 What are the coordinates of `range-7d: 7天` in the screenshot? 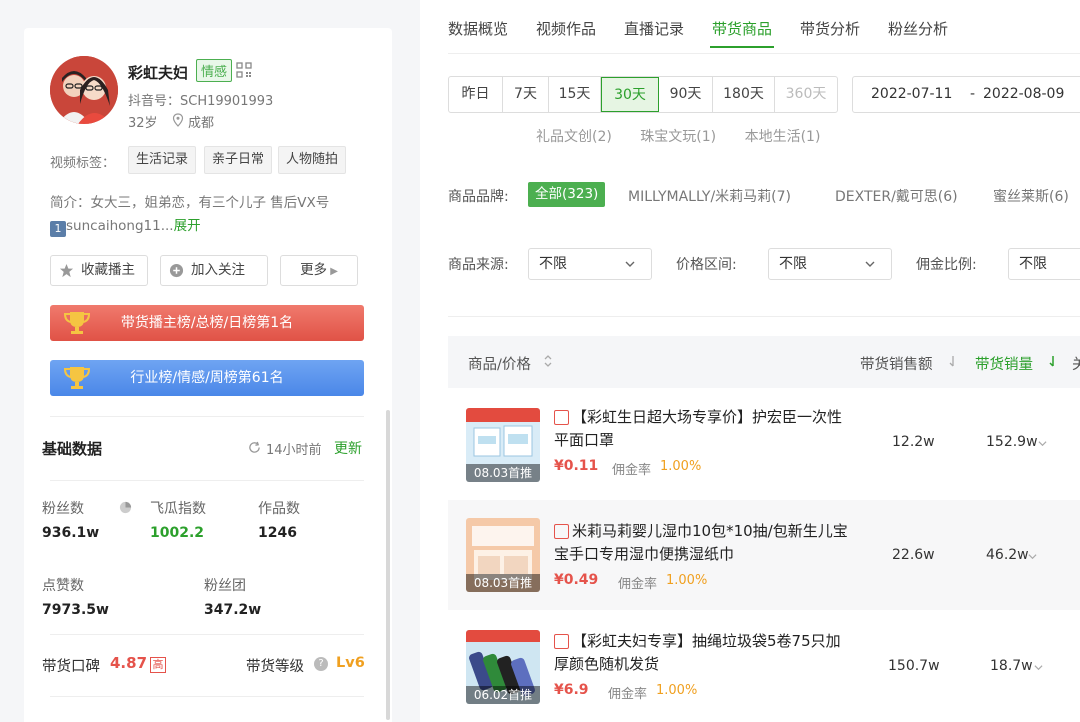 It's located at (526, 94).